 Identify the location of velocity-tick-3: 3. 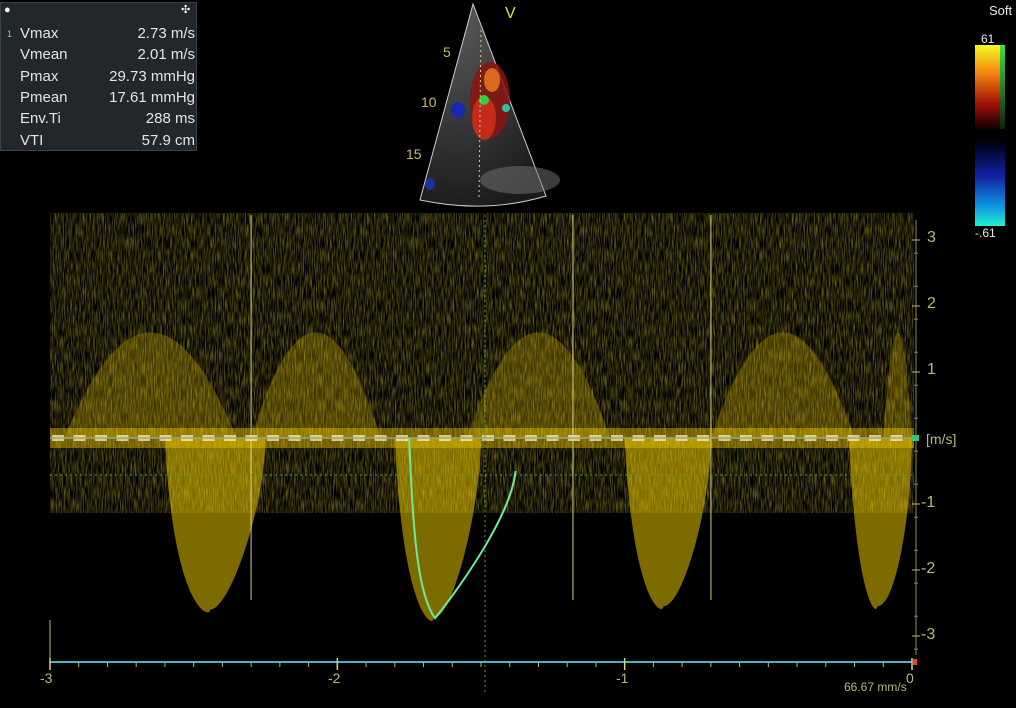
(931, 237).